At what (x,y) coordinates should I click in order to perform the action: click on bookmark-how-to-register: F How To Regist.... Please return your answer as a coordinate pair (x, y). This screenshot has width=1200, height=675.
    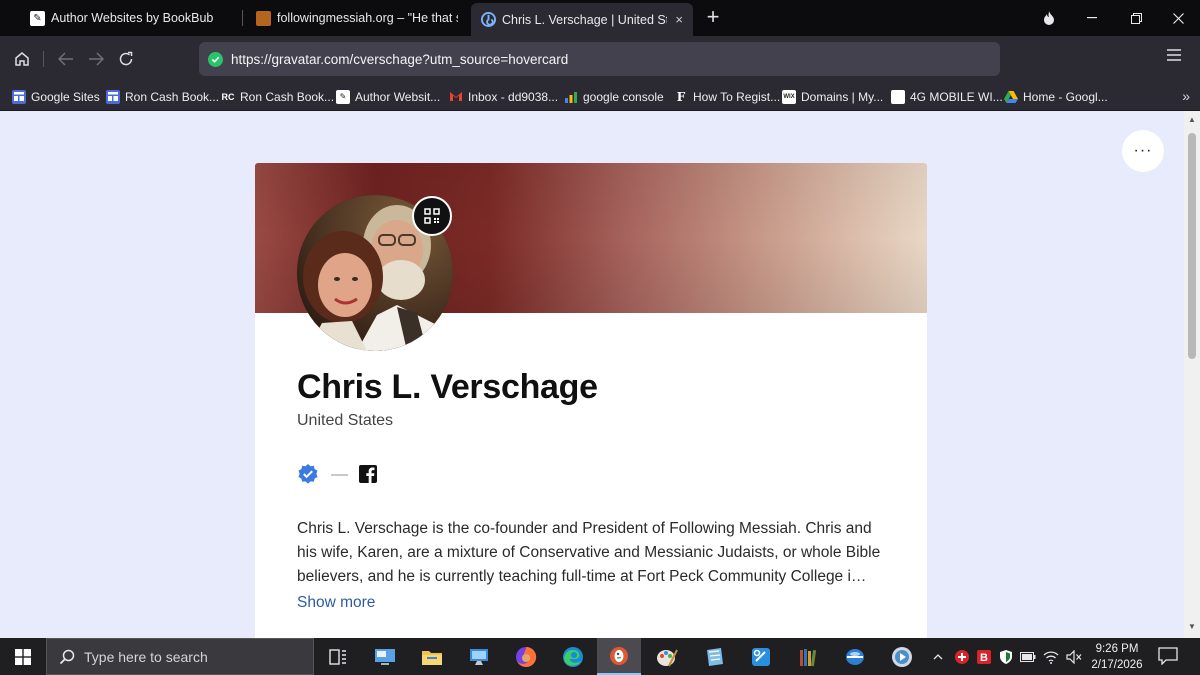
    Looking at the image, I should click on (727, 96).